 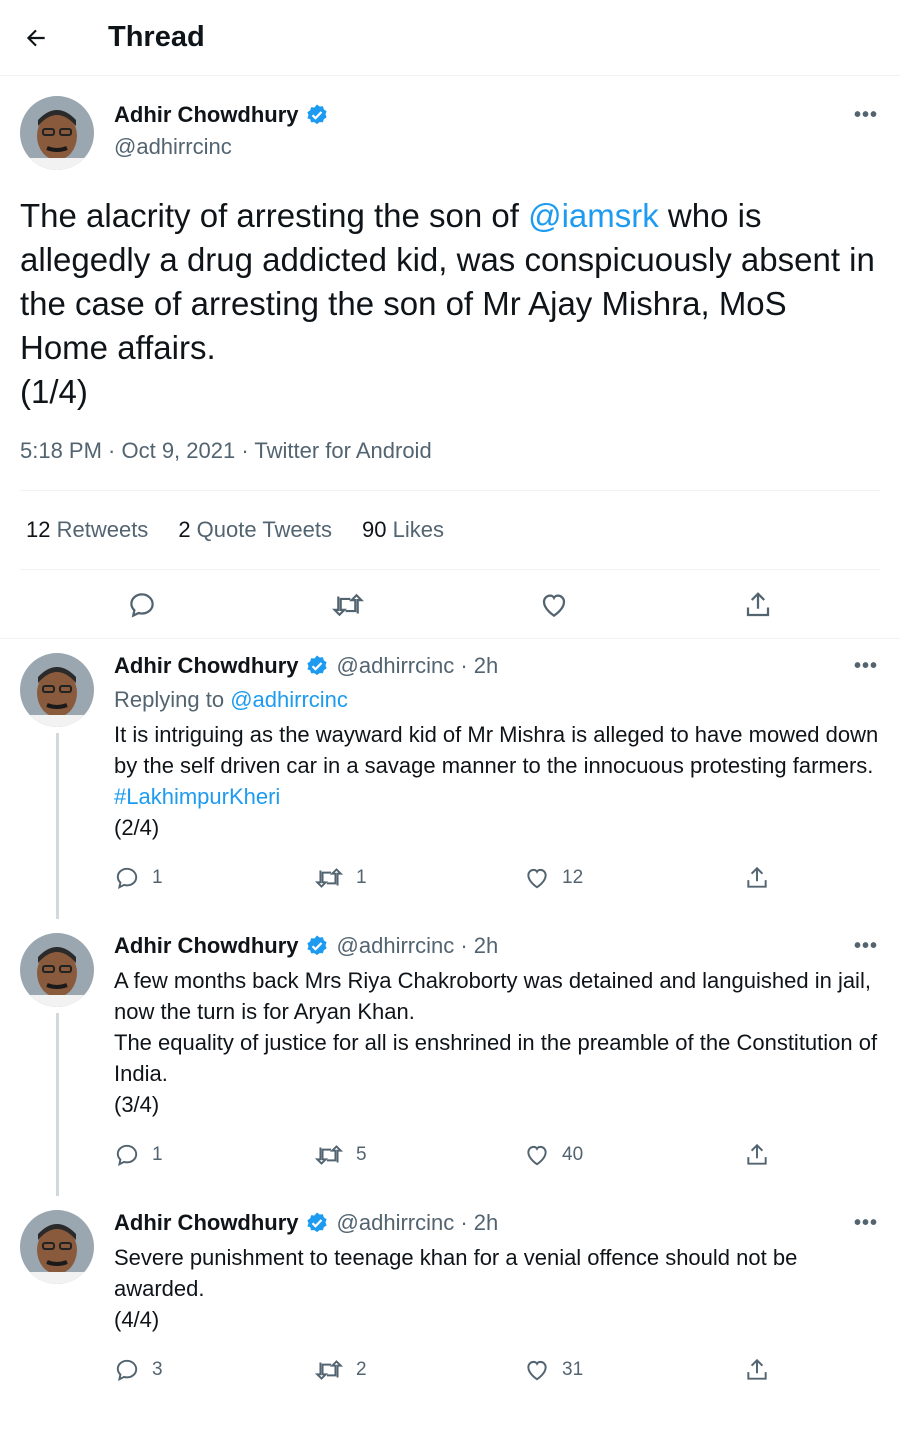 What do you see at coordinates (450, 530) in the screenshot?
I see `tweet-stats: 12 Retweets 2 Quote Tweets 90 Likes` at bounding box center [450, 530].